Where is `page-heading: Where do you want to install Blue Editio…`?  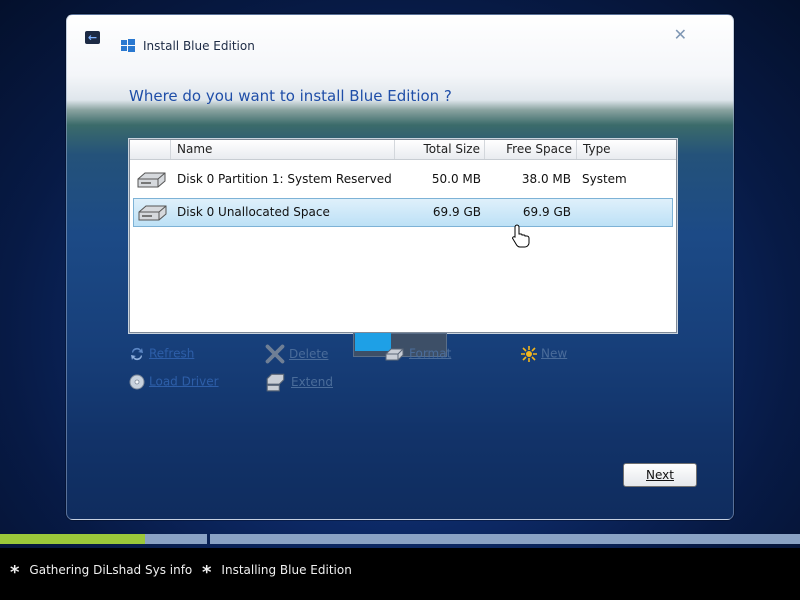 page-heading: Where do you want to install Blue Editio… is located at coordinates (290, 96).